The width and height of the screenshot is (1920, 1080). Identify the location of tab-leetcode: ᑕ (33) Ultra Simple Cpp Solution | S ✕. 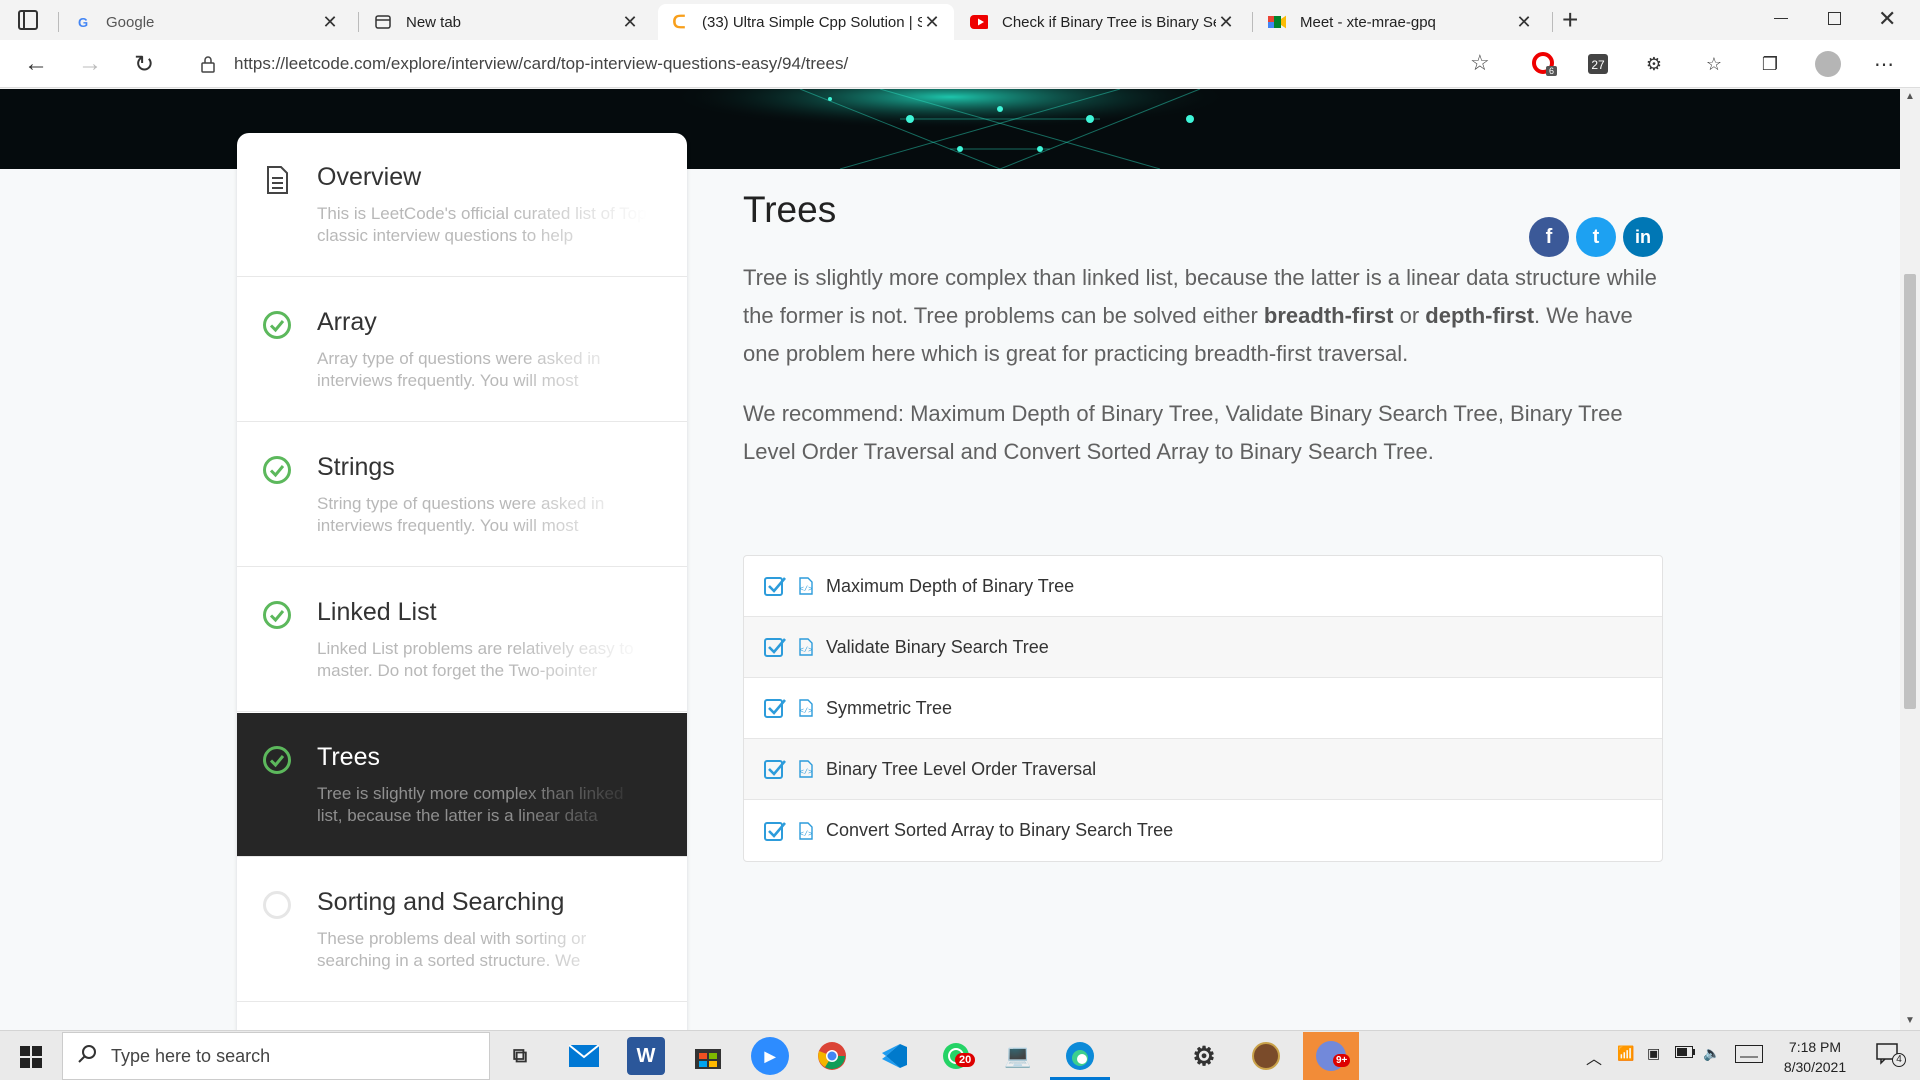
(806, 22).